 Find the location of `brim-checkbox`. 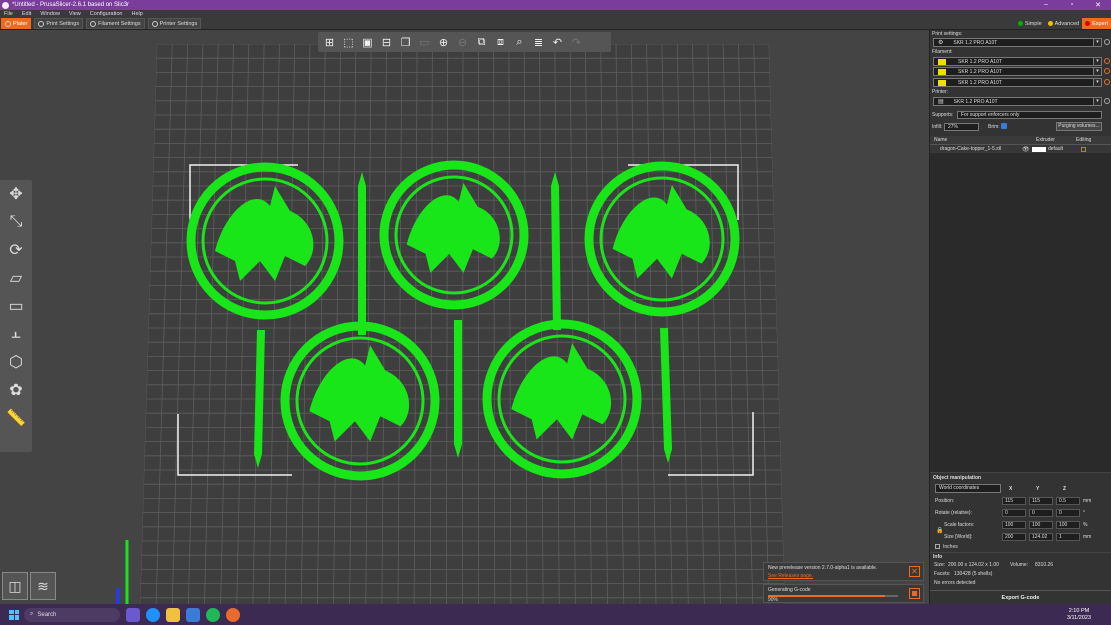

brim-checkbox is located at coordinates (1004, 126).